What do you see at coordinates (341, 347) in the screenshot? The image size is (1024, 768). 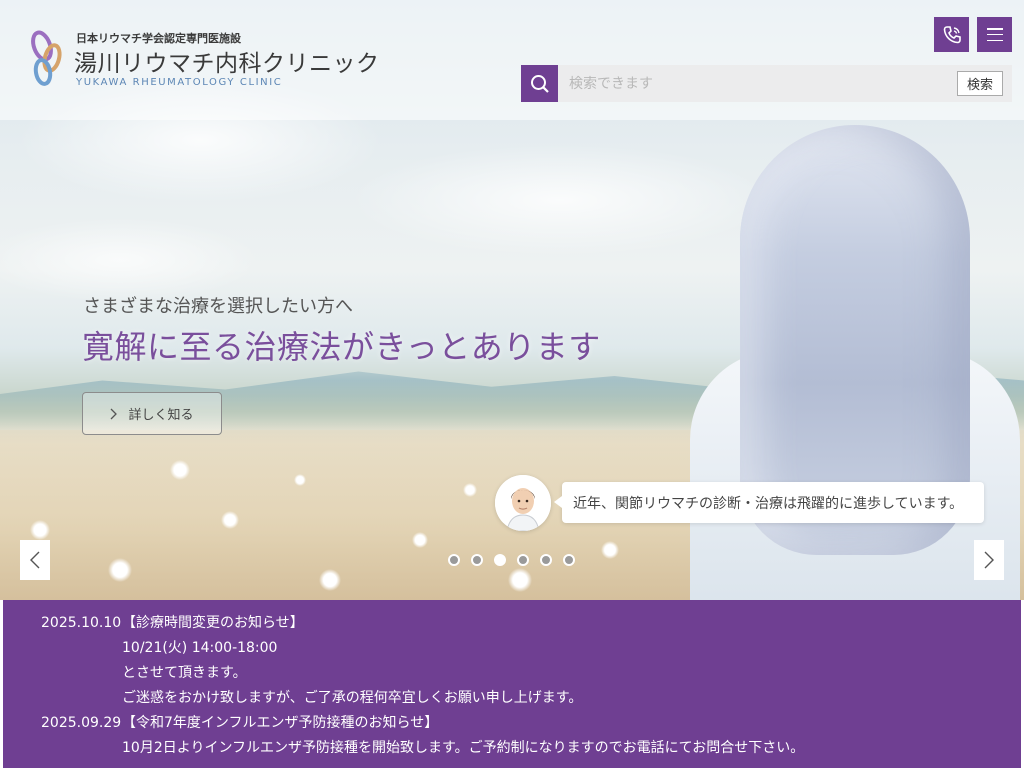 I see `hero-title: 寛解に至る治療法がきっとあります` at bounding box center [341, 347].